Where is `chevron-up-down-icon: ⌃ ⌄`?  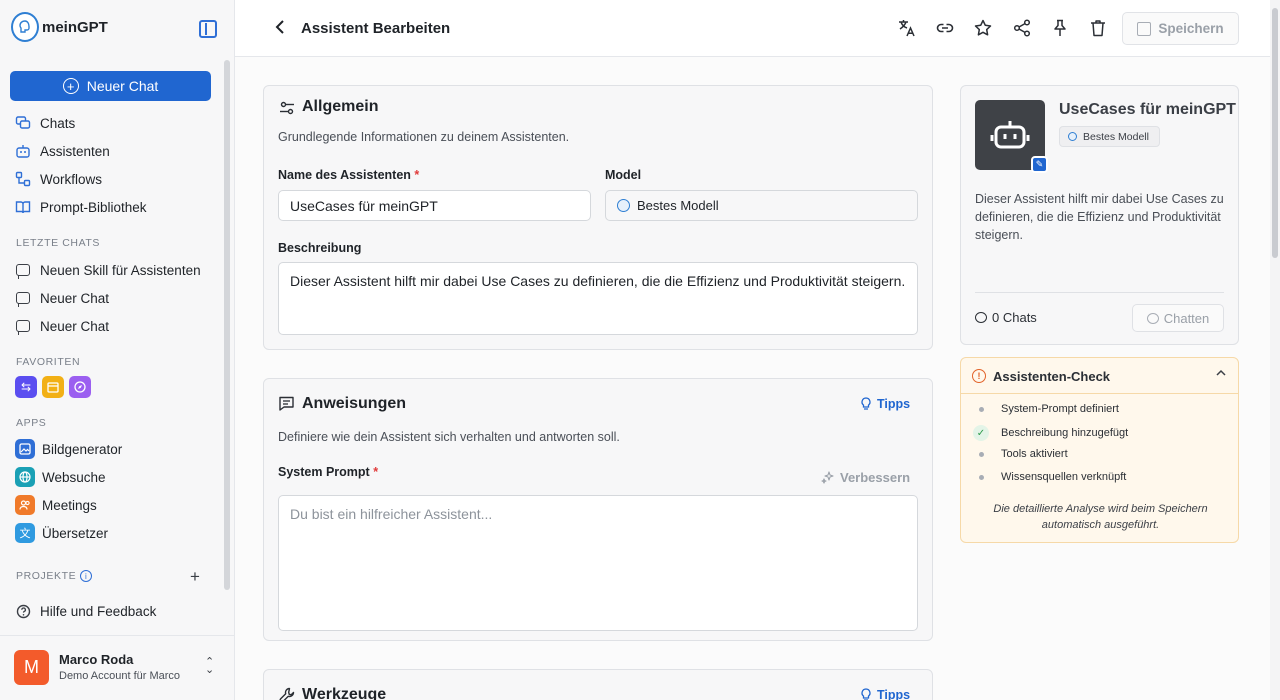 chevron-up-down-icon: ⌃ ⌄ is located at coordinates (209, 666).